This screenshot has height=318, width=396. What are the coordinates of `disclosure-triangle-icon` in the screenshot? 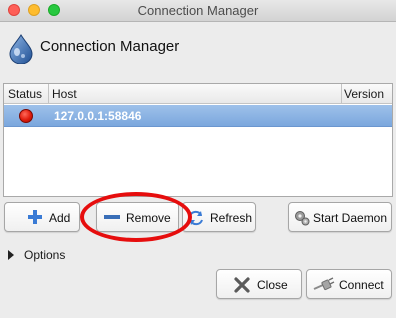 It's located at (11, 255).